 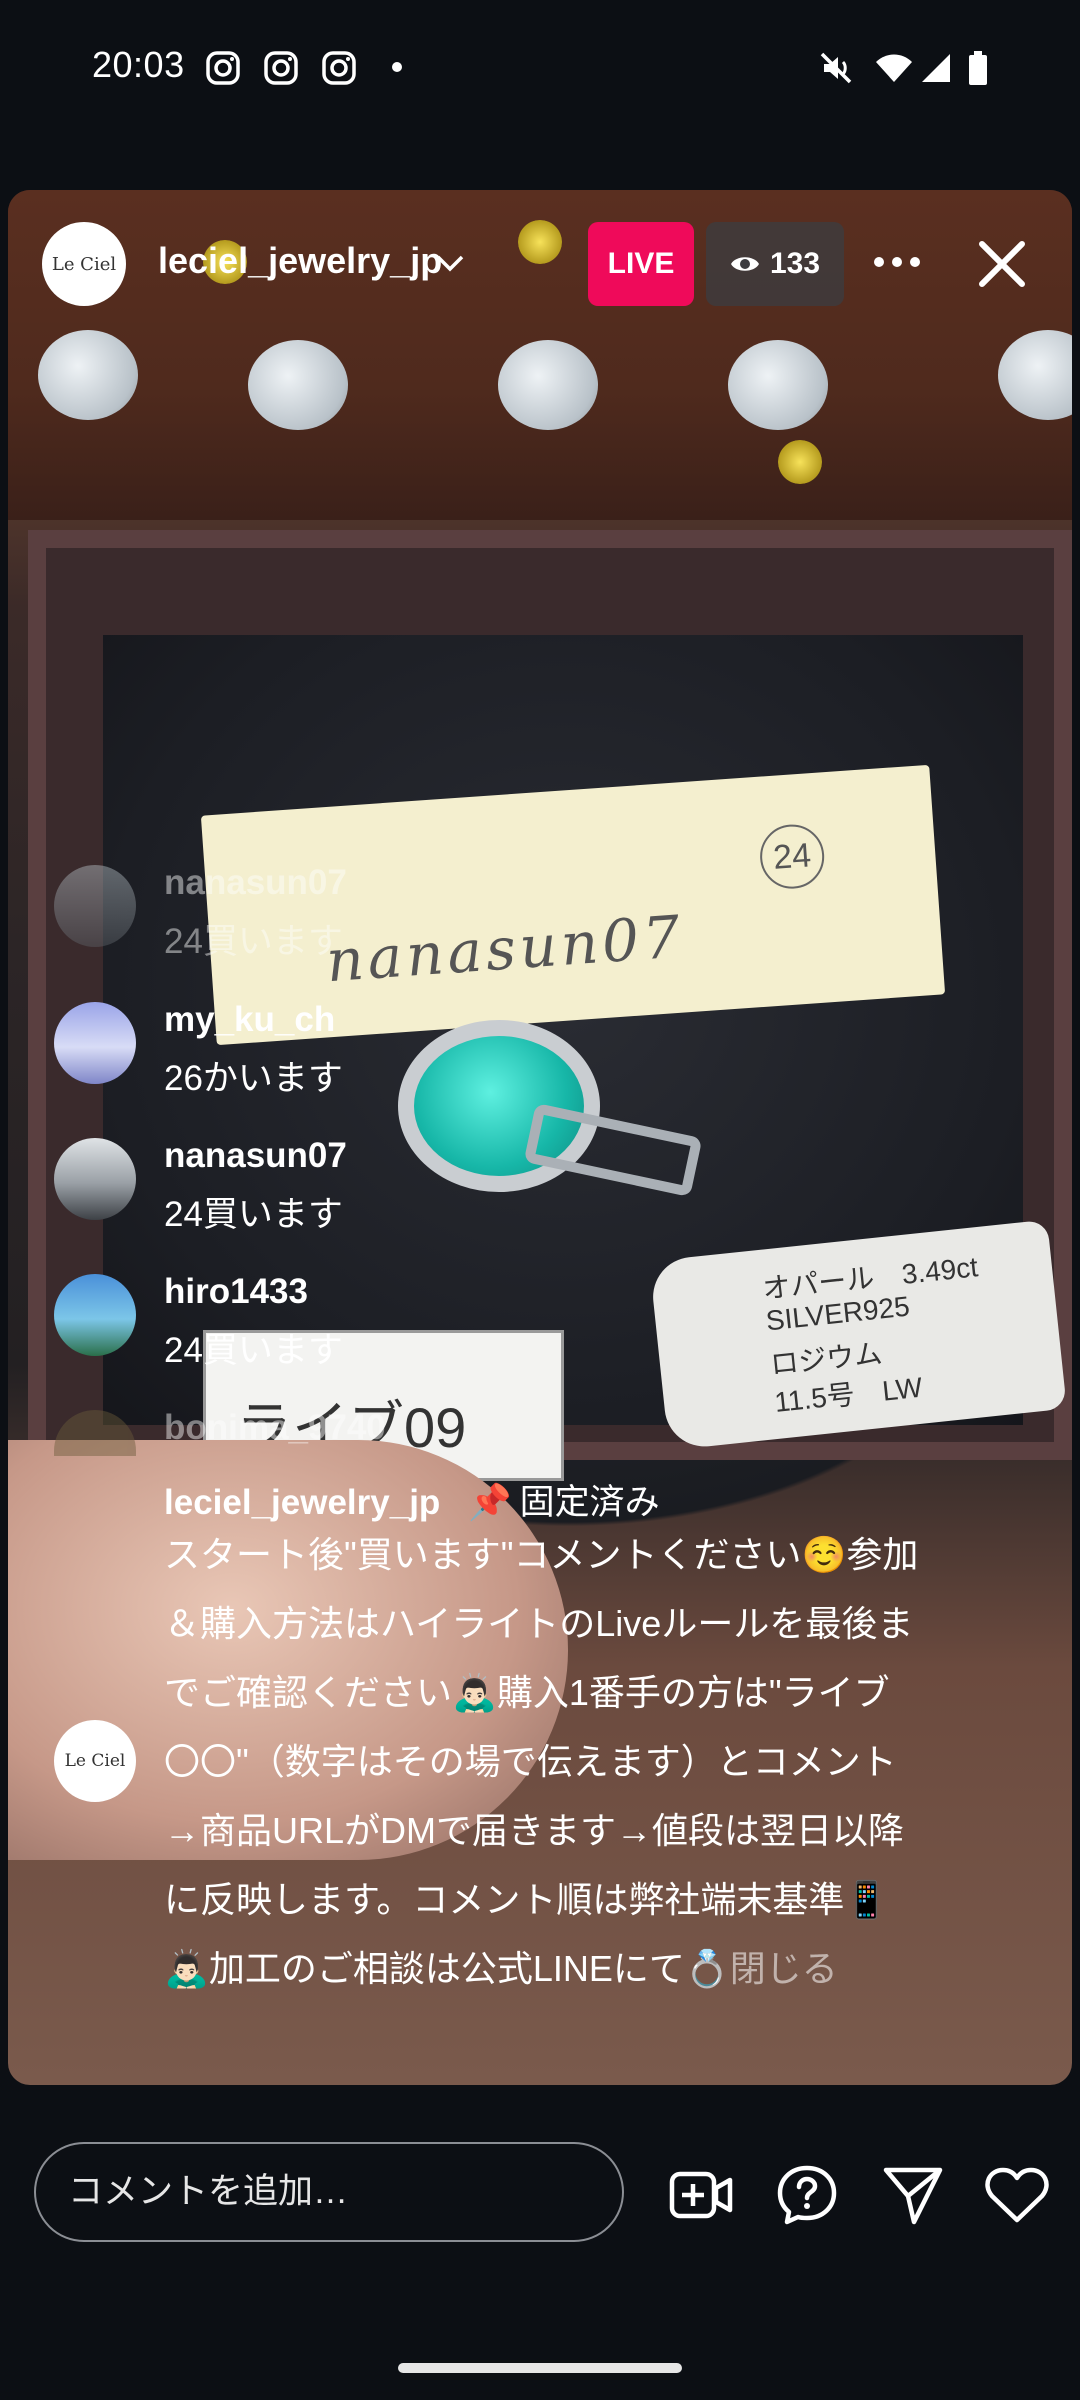 What do you see at coordinates (701, 2195) in the screenshot?
I see `add-video-icon` at bounding box center [701, 2195].